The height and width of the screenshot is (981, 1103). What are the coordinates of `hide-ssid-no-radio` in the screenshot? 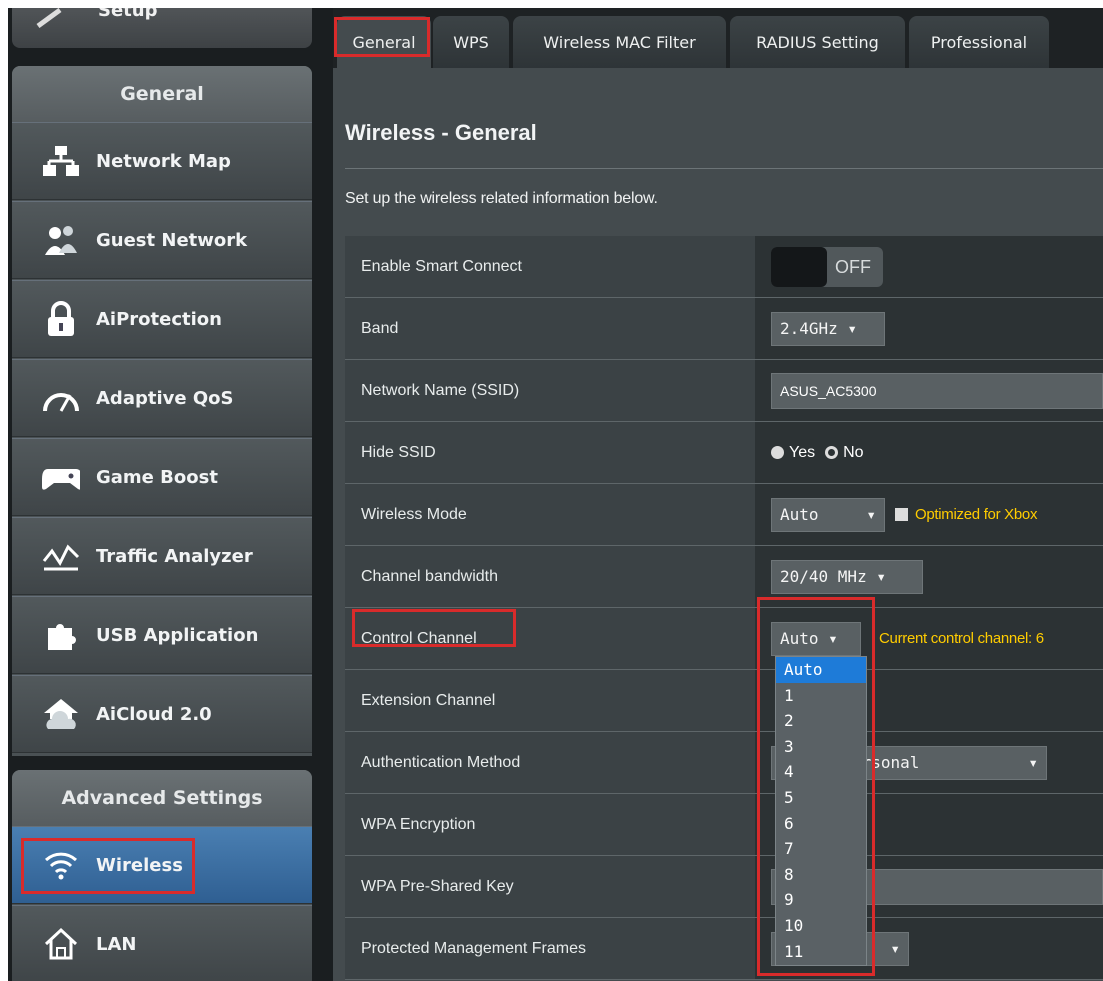 It's located at (832, 452).